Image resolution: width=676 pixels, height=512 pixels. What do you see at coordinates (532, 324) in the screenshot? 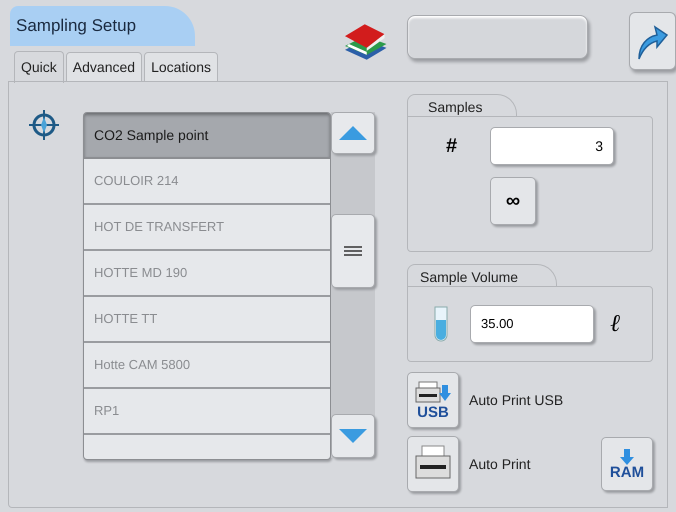
I see `volume-field: 35.00` at bounding box center [532, 324].